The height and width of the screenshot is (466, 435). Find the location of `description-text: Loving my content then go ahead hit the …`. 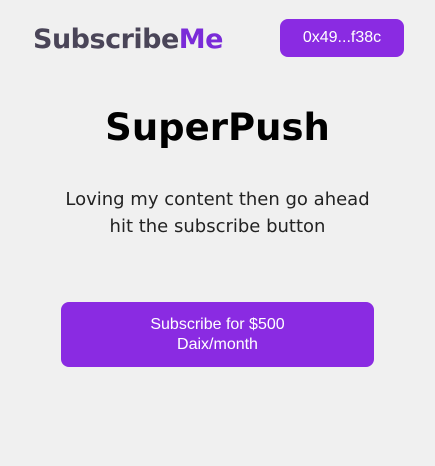

description-text: Loving my content then go ahead hit the … is located at coordinates (217, 213).